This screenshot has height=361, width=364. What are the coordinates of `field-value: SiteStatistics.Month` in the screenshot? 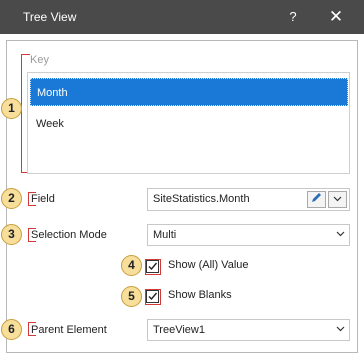 It's located at (201, 199).